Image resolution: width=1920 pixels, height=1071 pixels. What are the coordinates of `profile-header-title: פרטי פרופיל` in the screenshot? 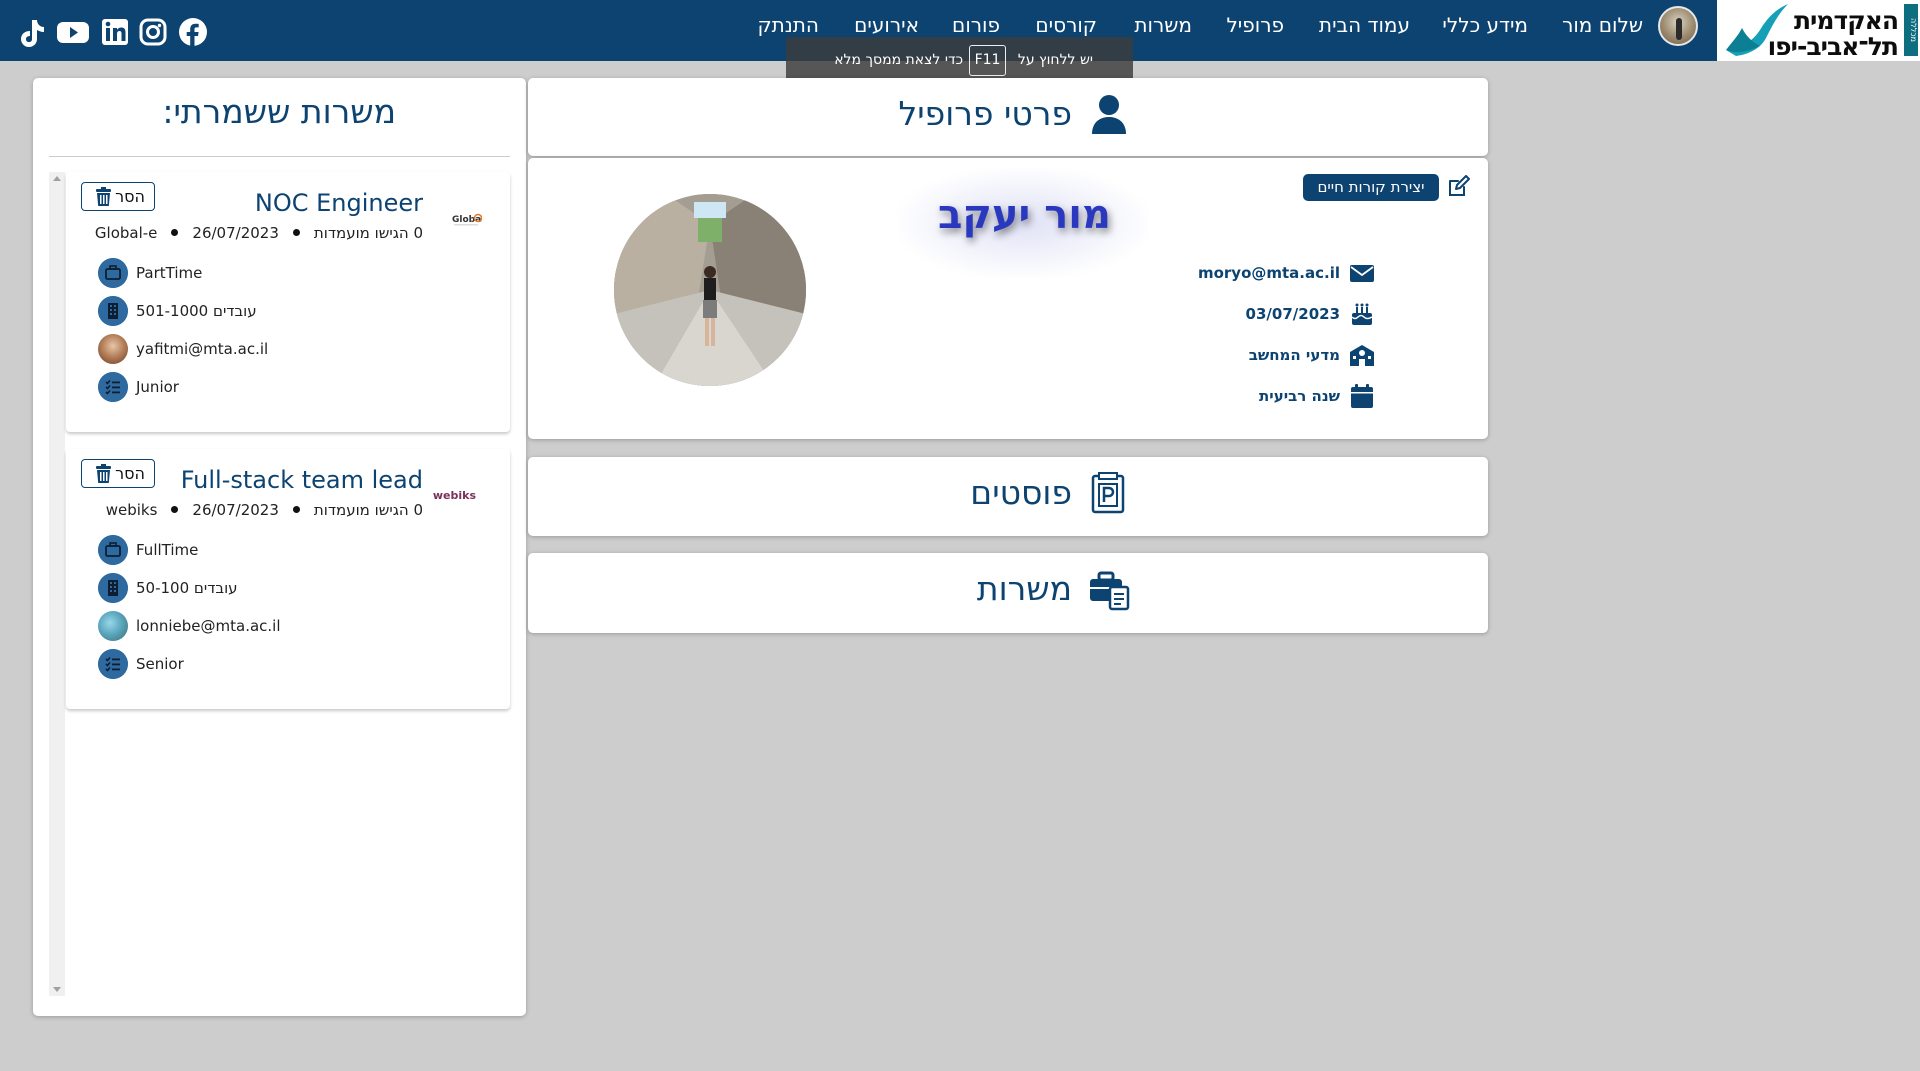 It's located at (985, 113).